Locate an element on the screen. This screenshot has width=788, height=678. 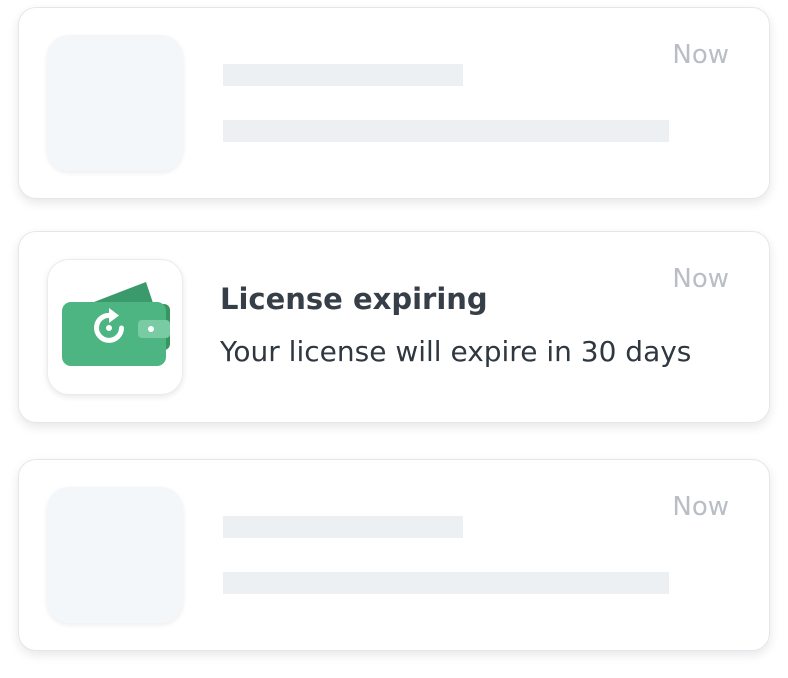
notification-message: Your license will expire in 30 days is located at coordinates (456, 351).